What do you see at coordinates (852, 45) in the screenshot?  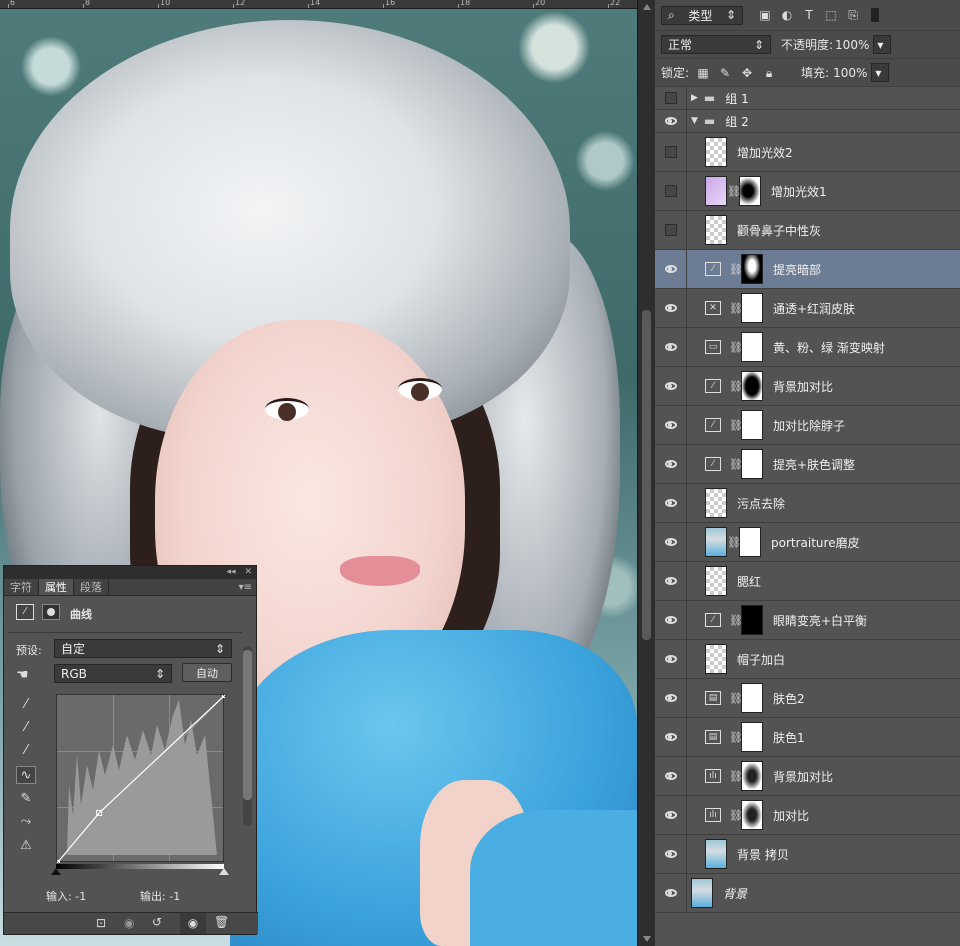 I see `opacity-value: 100%` at bounding box center [852, 45].